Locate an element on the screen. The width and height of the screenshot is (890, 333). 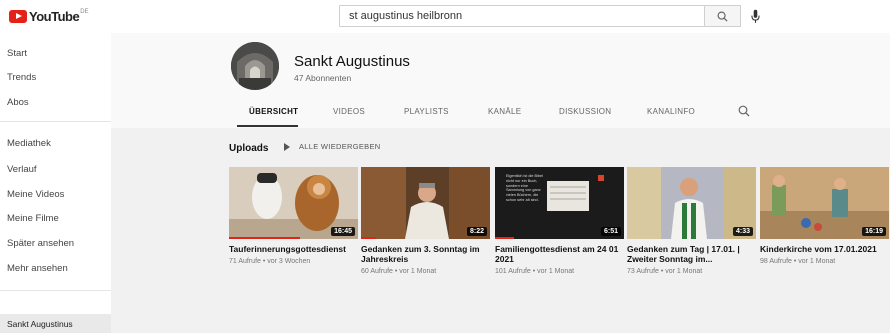
channel-avatar is located at coordinates (255, 66).